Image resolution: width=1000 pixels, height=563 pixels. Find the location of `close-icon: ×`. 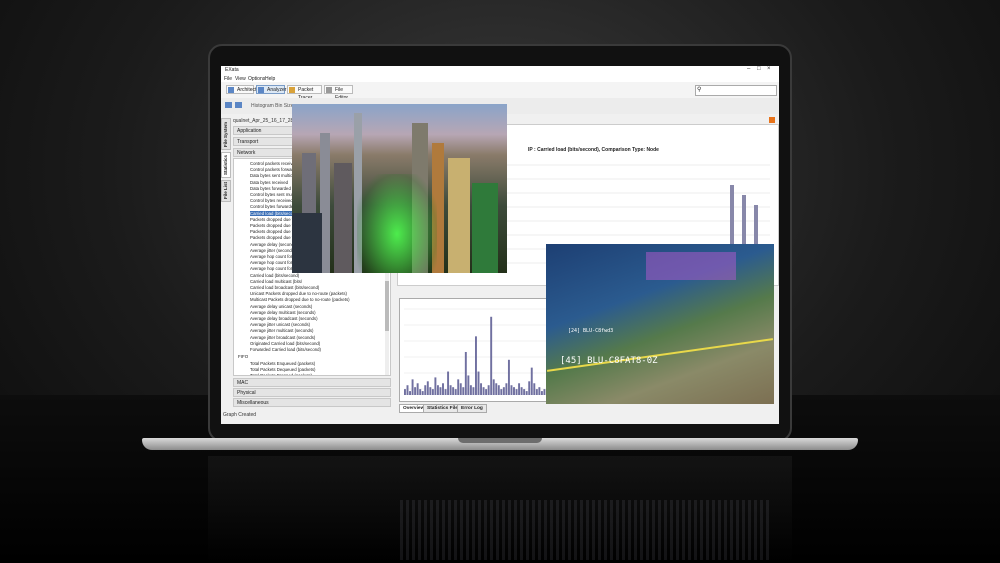

close-icon: × is located at coordinates (769, 69).